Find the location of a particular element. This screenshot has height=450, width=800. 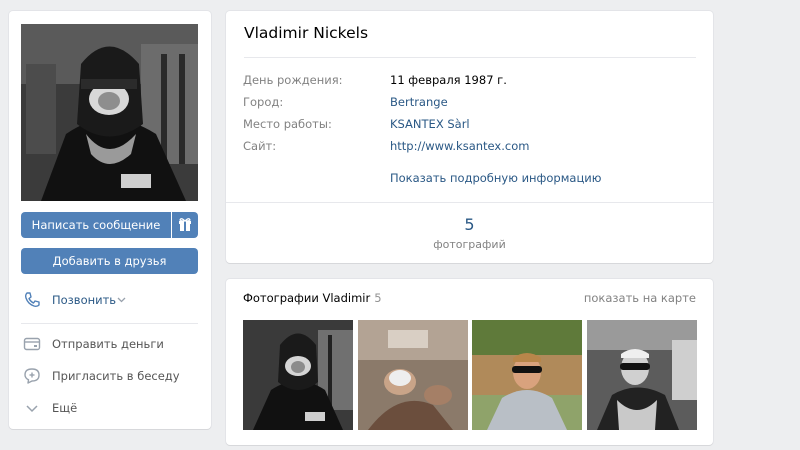

photos-count: 5 is located at coordinates (378, 298).